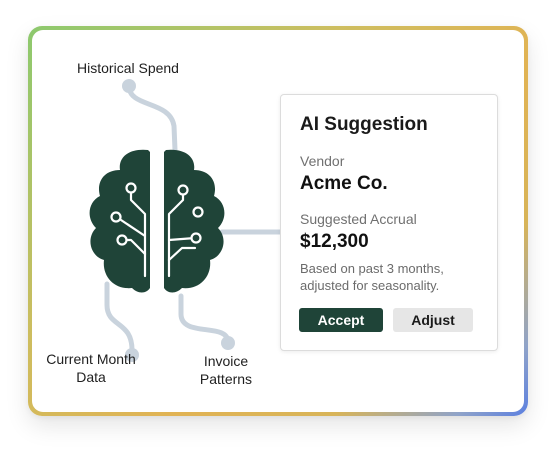 The height and width of the screenshot is (451, 560). Describe the element at coordinates (128, 68) in the screenshot. I see `input-label-historical-spend: Historical Spend` at that location.